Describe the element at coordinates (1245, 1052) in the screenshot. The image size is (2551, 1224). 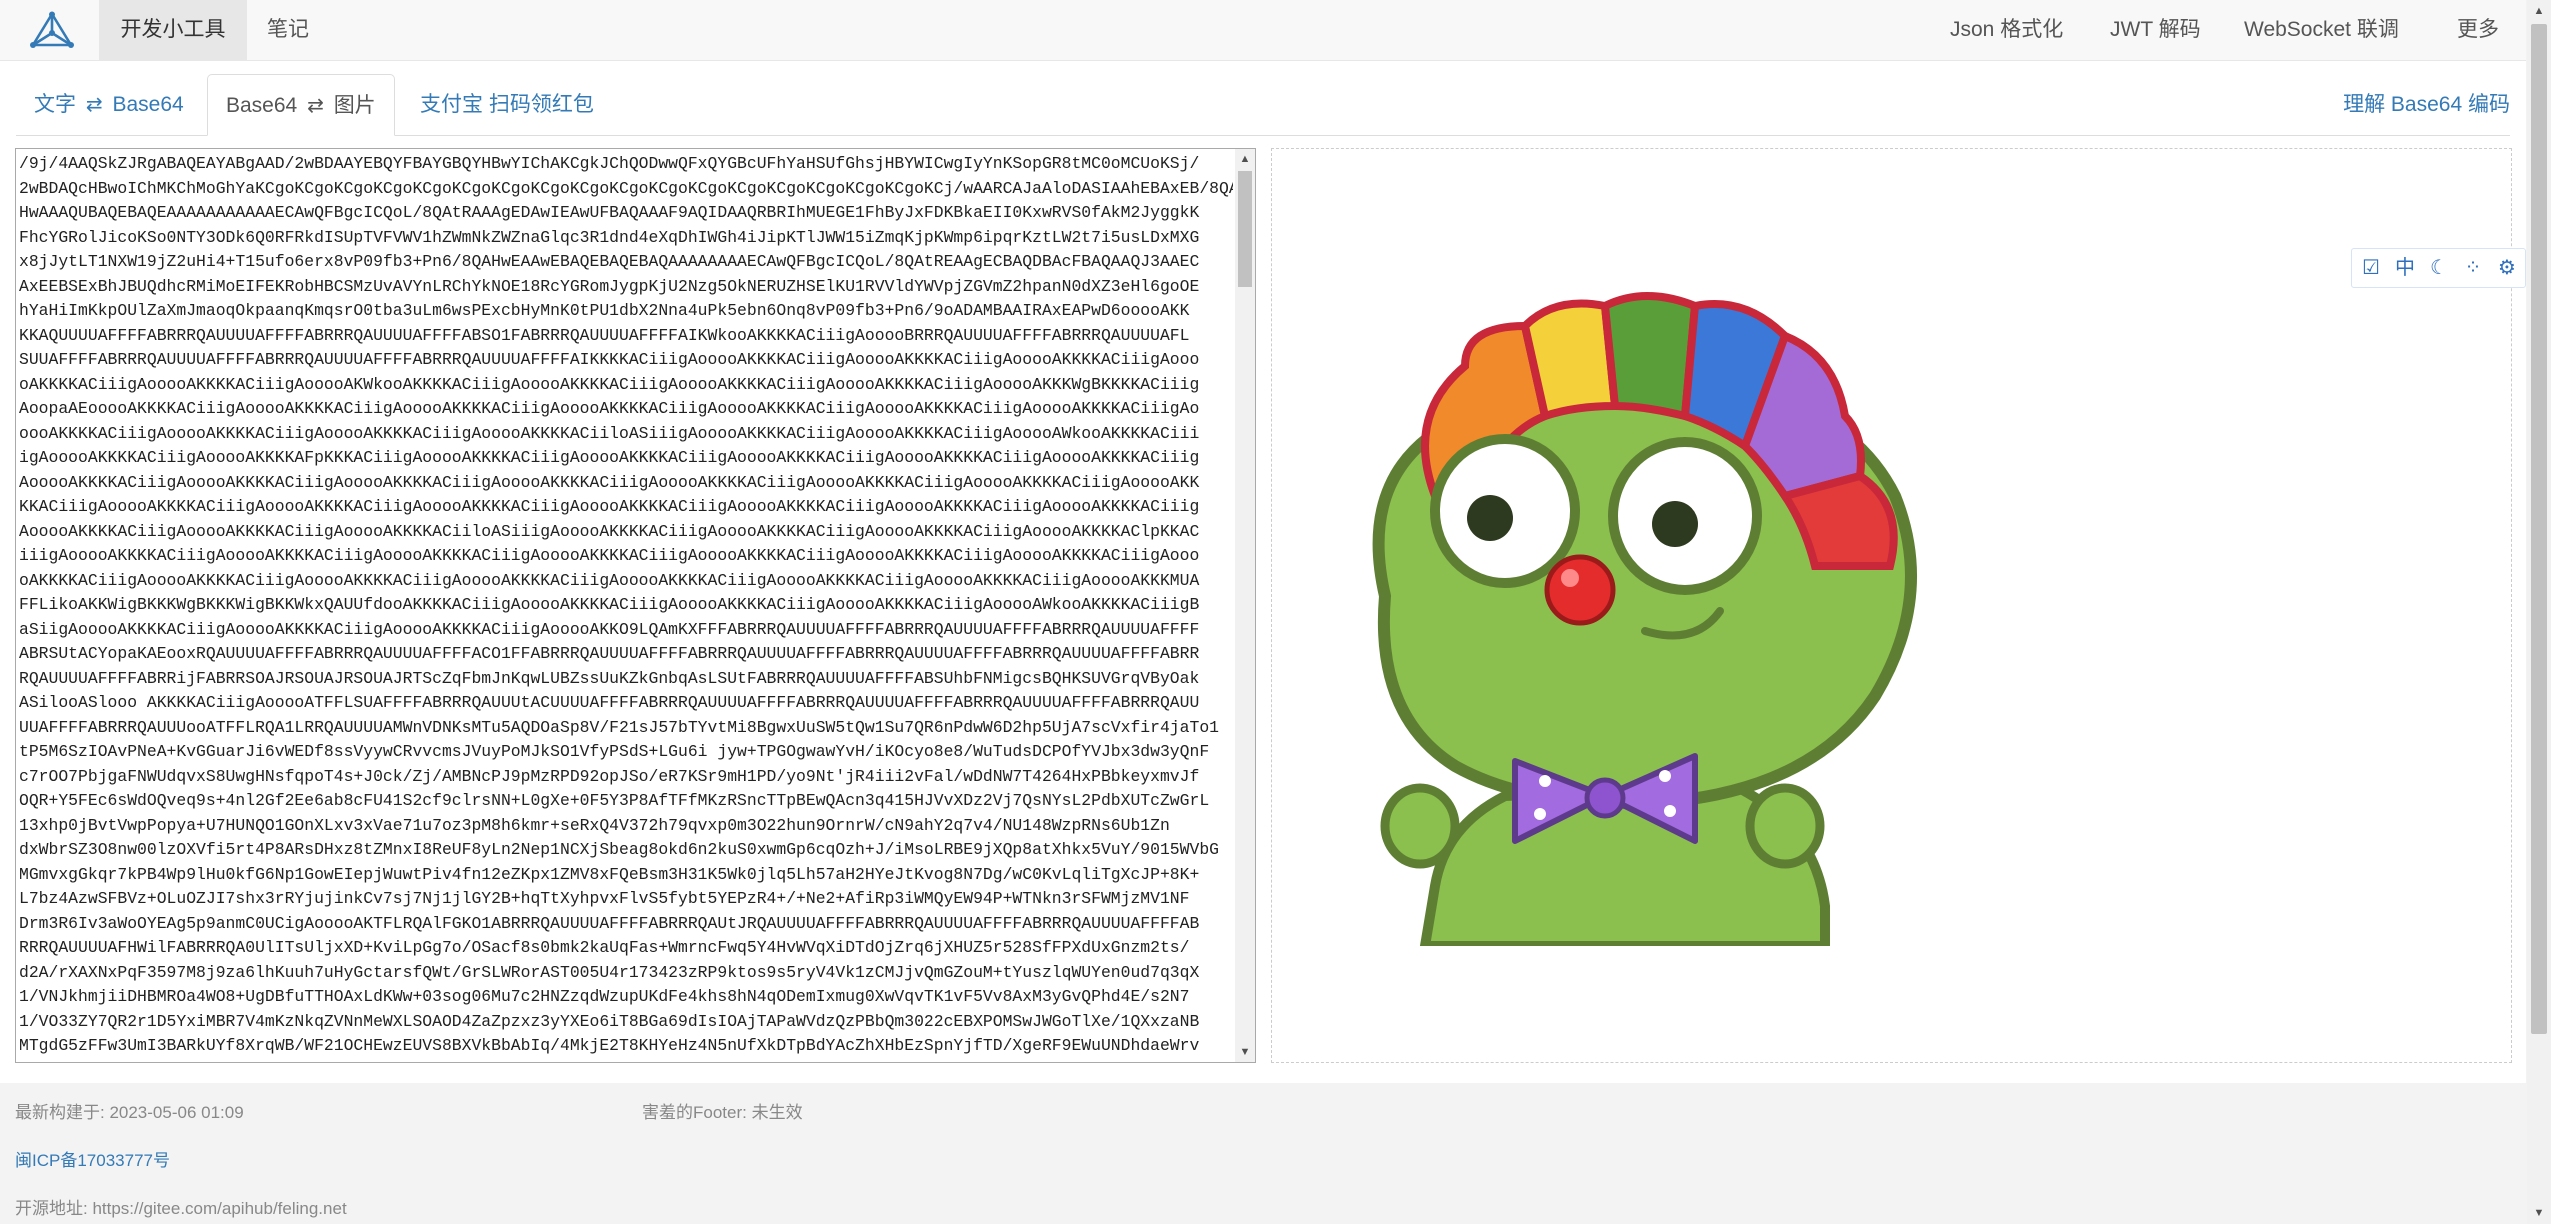
I see `scroll-down-arrow-icon: ▼` at that location.